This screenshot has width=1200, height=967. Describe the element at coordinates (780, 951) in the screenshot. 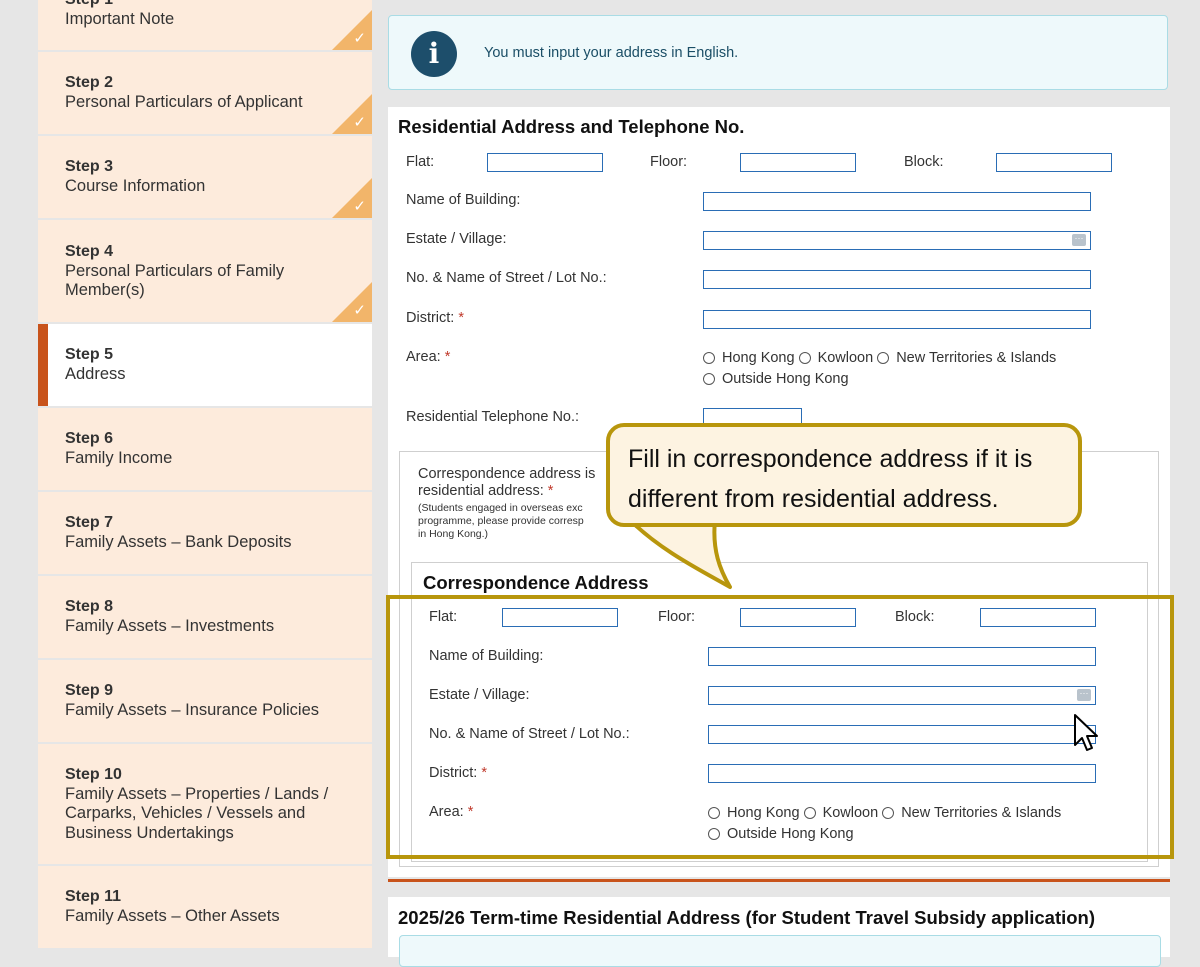

I see `term-time-notice-box` at that location.